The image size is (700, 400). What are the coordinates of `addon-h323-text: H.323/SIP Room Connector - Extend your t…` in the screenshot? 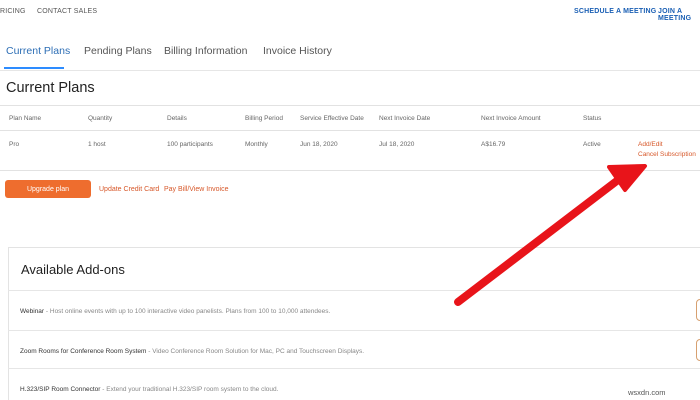 It's located at (149, 389).